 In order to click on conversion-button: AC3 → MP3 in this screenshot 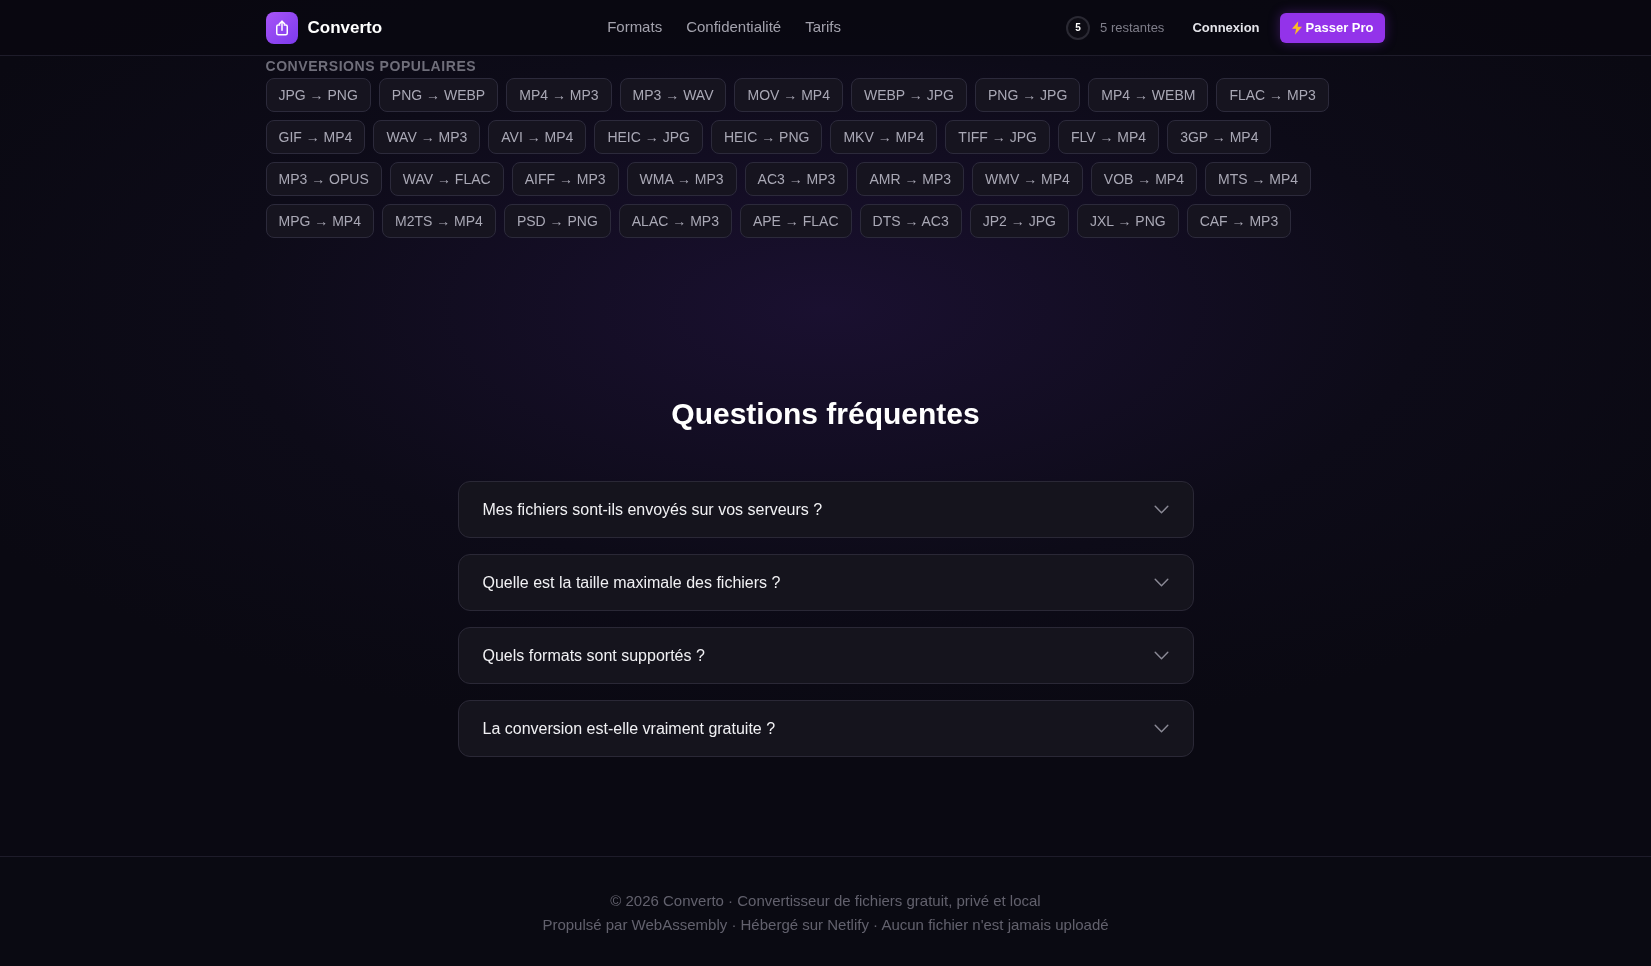, I will do `click(796, 179)`.